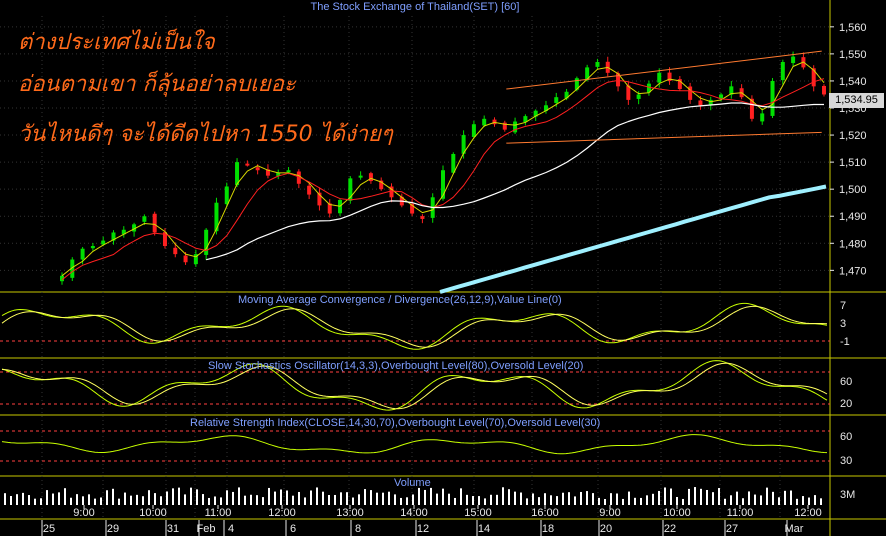  What do you see at coordinates (206, 529) in the screenshot?
I see `date-label: Feb` at bounding box center [206, 529].